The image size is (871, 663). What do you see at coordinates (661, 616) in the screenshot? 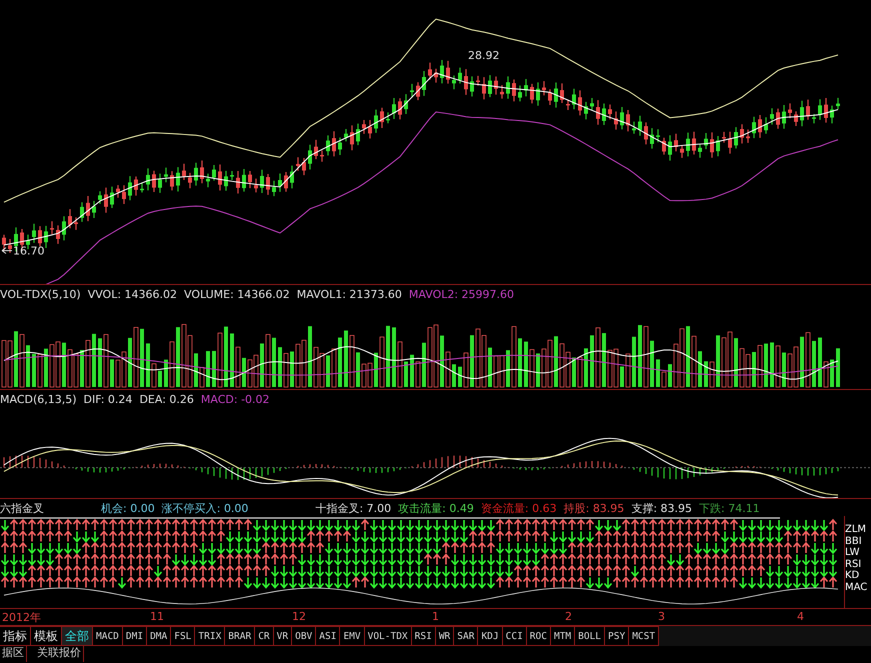
I see `time-axis-label: 3` at bounding box center [661, 616].